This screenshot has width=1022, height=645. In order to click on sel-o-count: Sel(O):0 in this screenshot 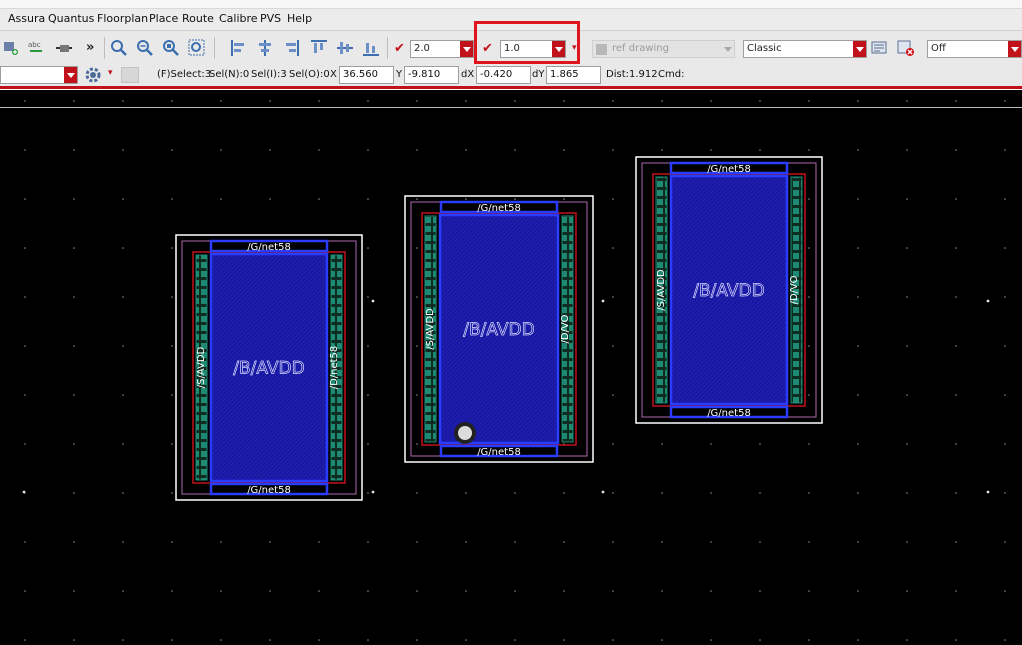, I will do `click(309, 74)`.